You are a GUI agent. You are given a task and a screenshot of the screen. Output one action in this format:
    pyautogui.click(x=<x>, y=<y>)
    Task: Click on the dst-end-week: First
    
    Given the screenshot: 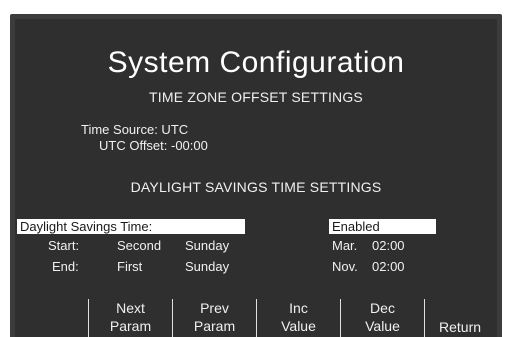 What is the action you would take?
    pyautogui.click(x=129, y=266)
    